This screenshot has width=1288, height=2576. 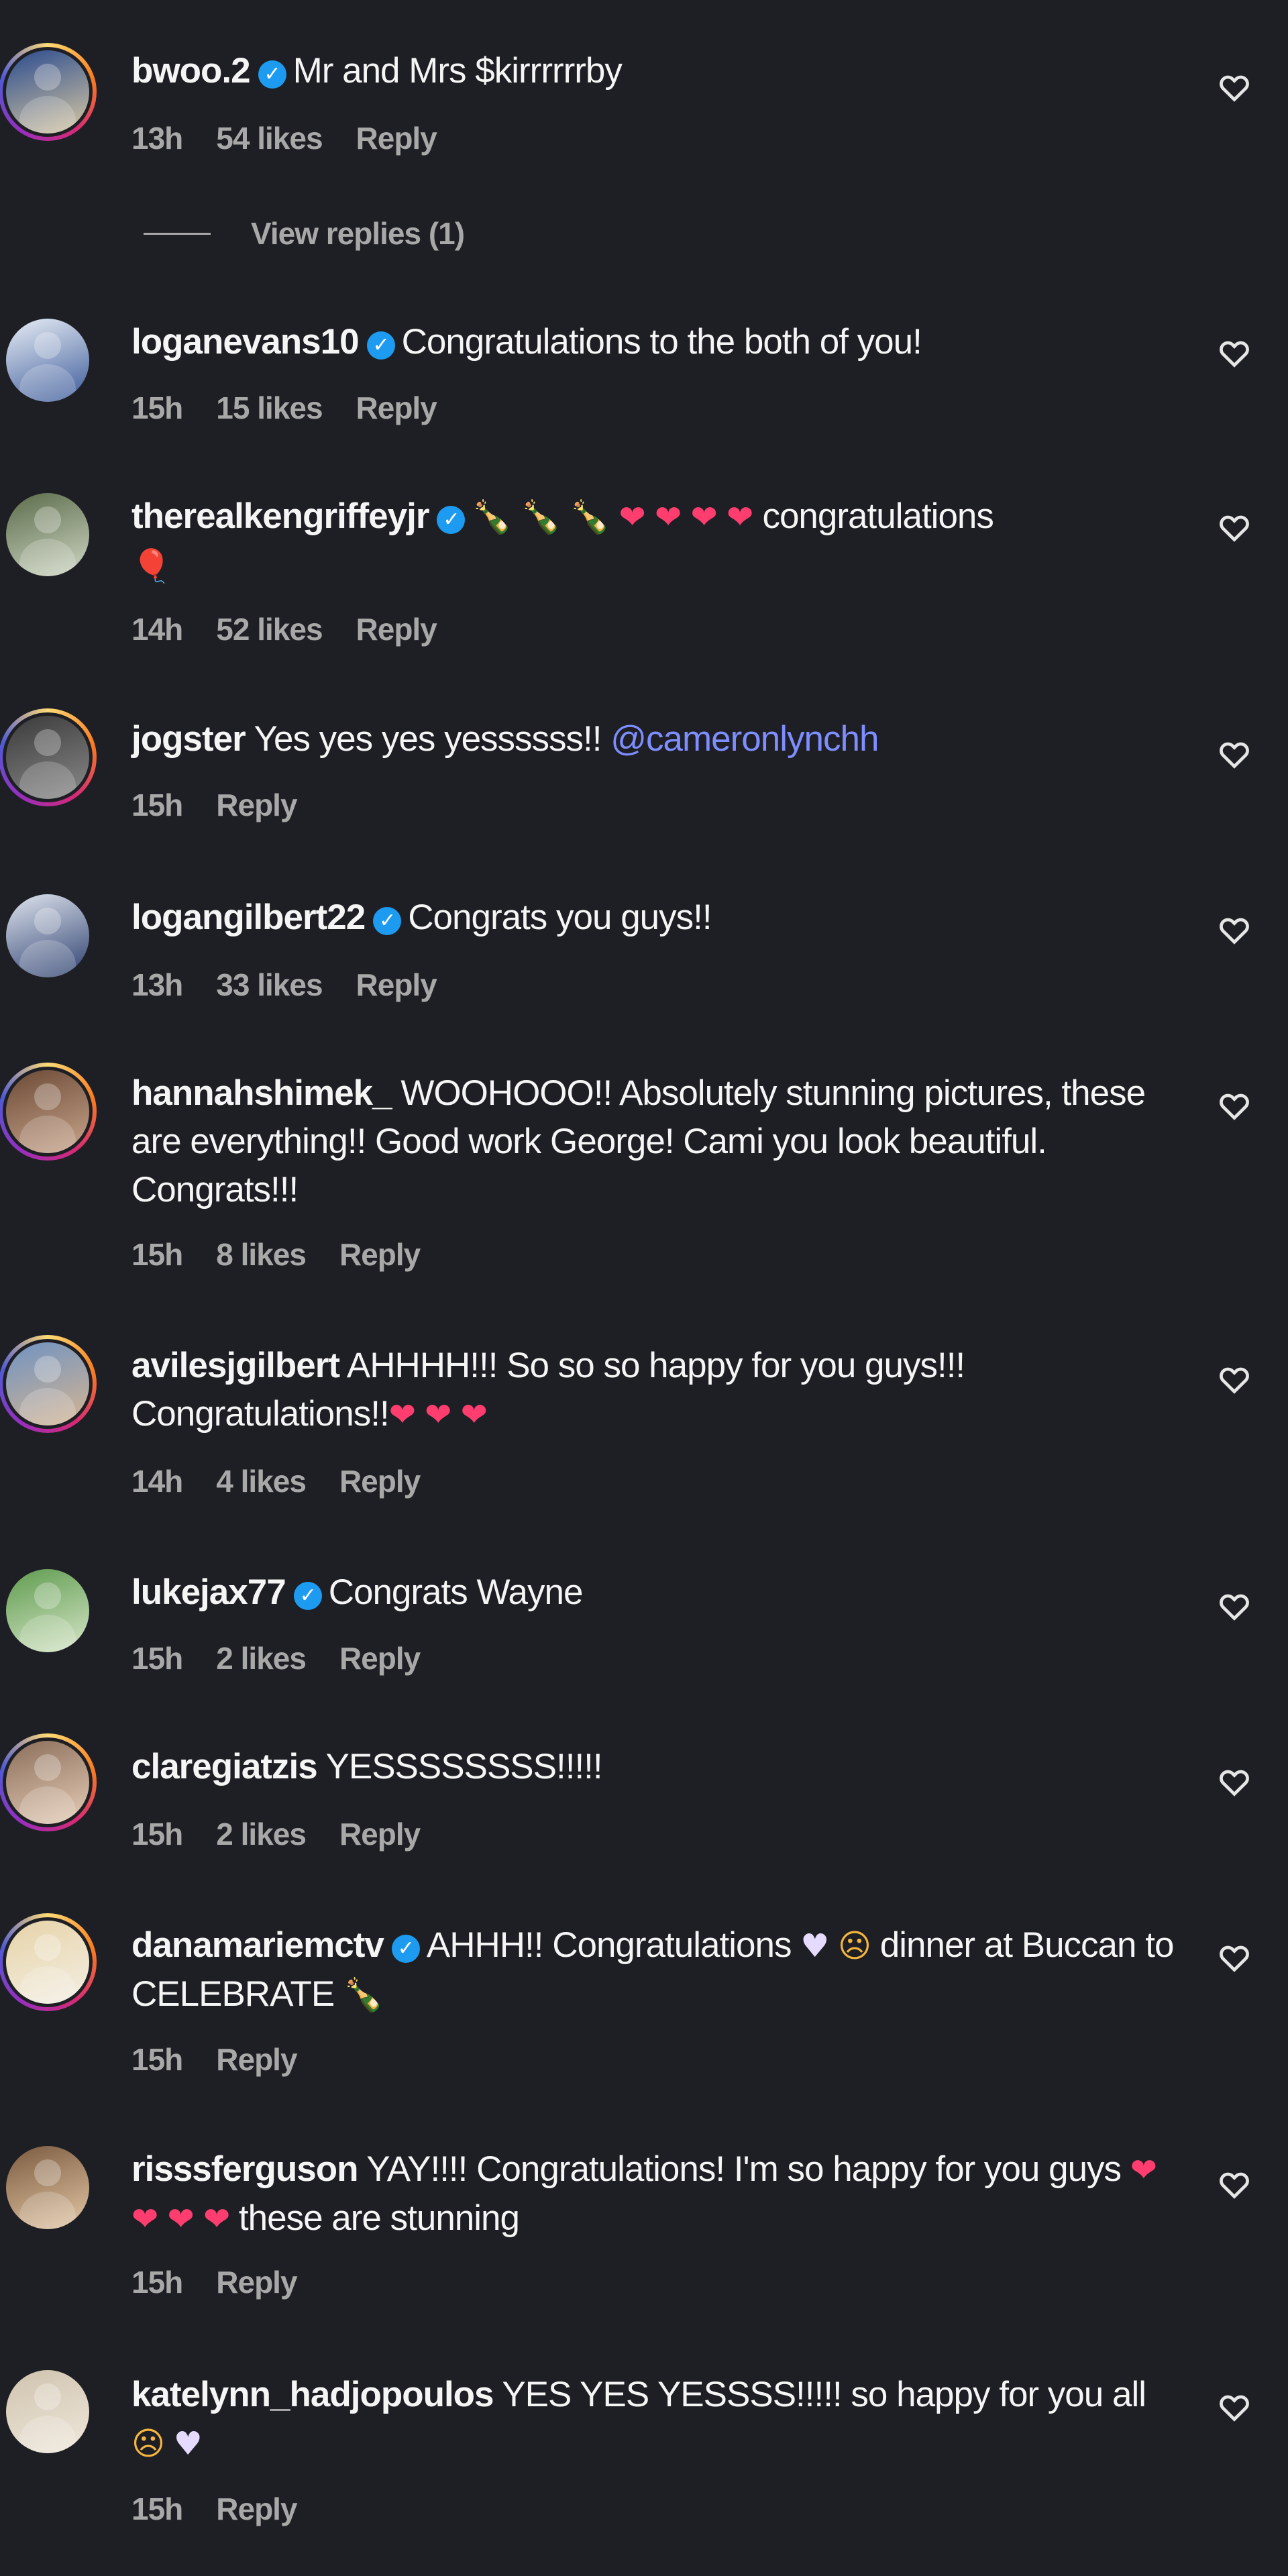 I want to click on comment-likes: 4 likes, so click(x=261, y=1481).